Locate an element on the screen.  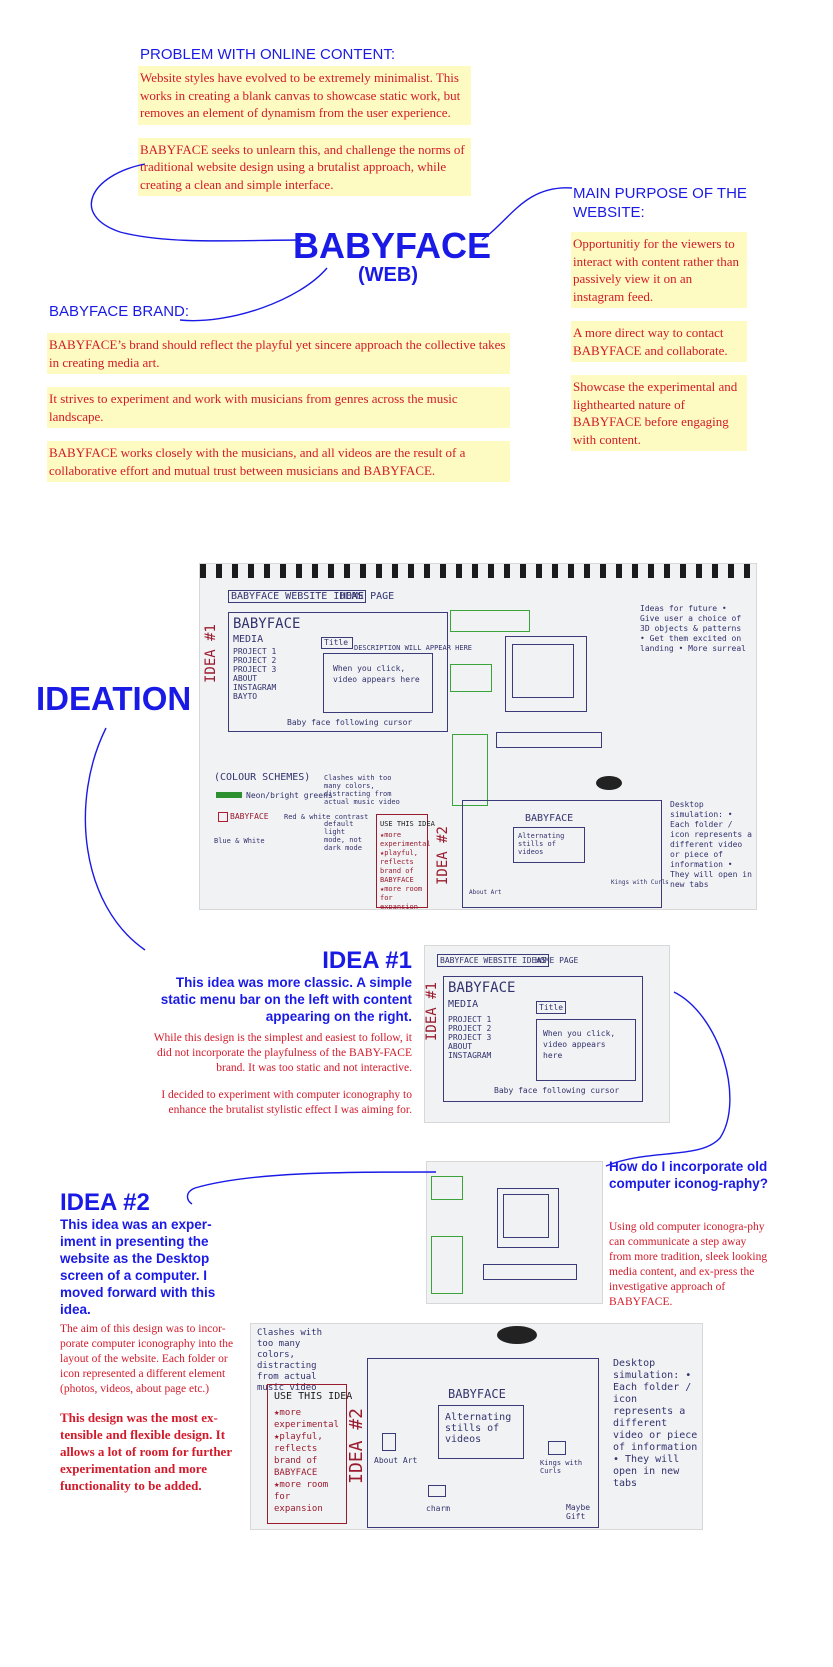
idea2-screen-video: Alternating stills of videos is located at coordinates (481, 1432).